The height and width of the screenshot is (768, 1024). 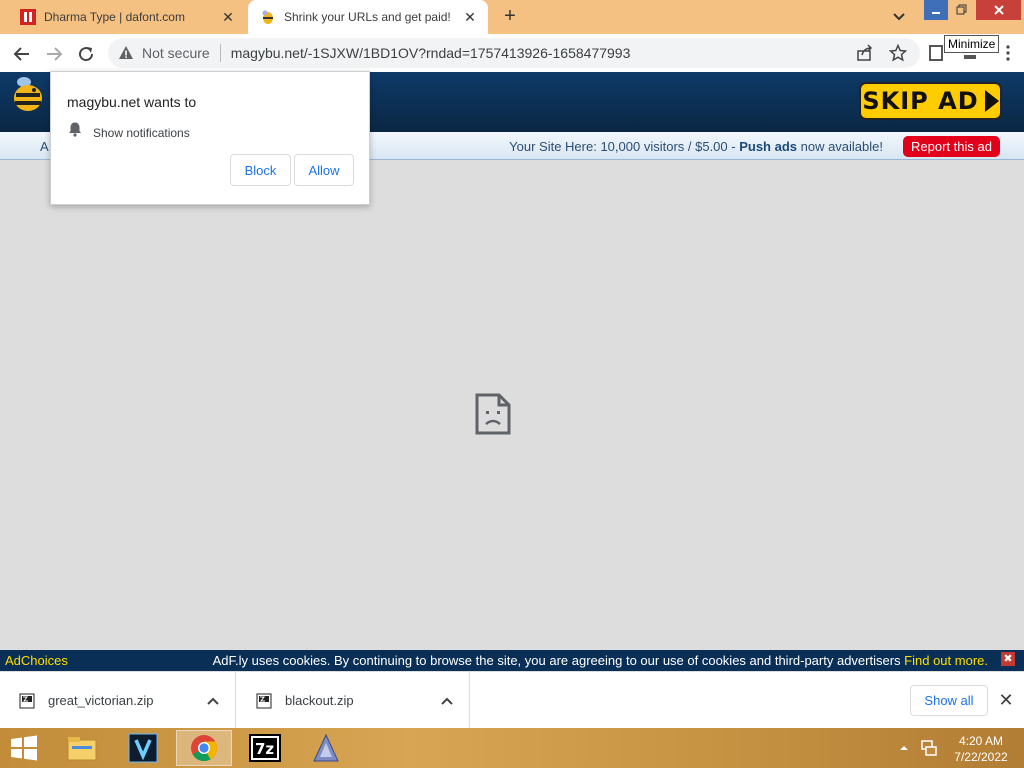 I want to click on download-filename: blackout.zip, so click(x=319, y=700).